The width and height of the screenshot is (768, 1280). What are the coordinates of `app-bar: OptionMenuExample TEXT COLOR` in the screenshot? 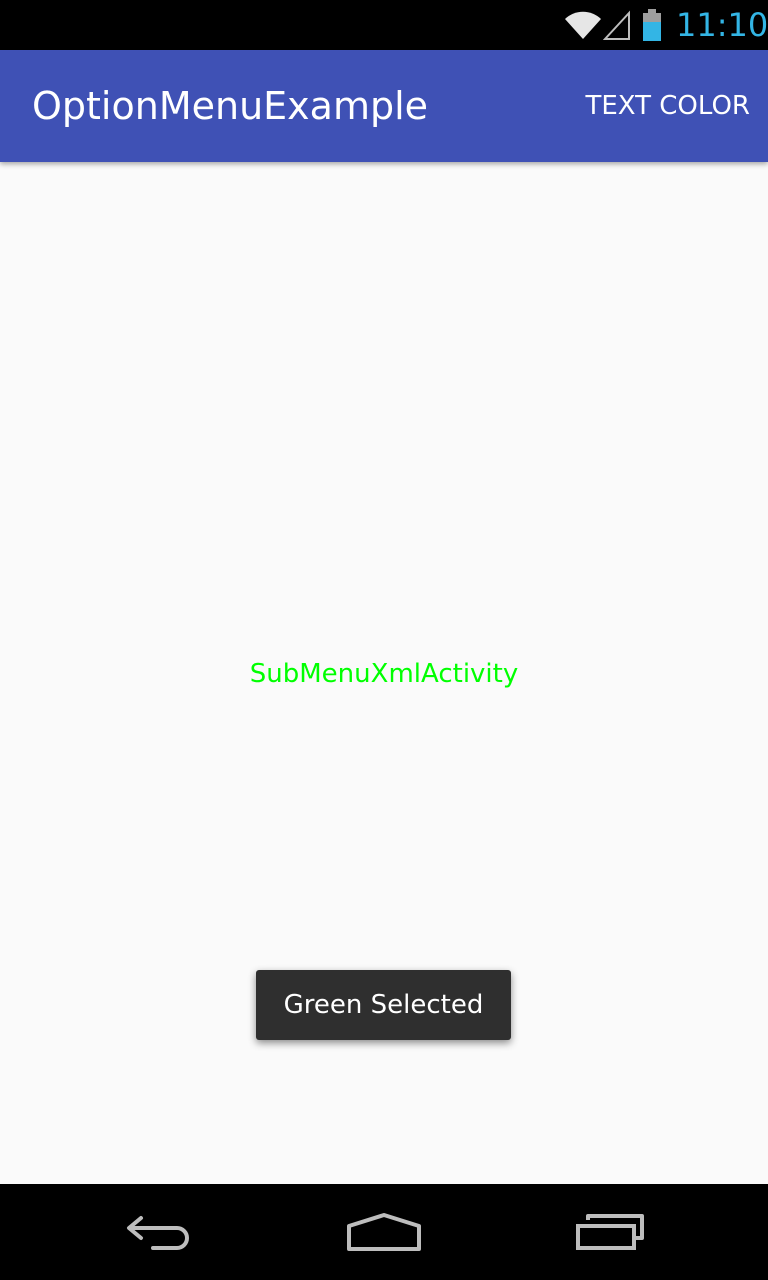 It's located at (384, 106).